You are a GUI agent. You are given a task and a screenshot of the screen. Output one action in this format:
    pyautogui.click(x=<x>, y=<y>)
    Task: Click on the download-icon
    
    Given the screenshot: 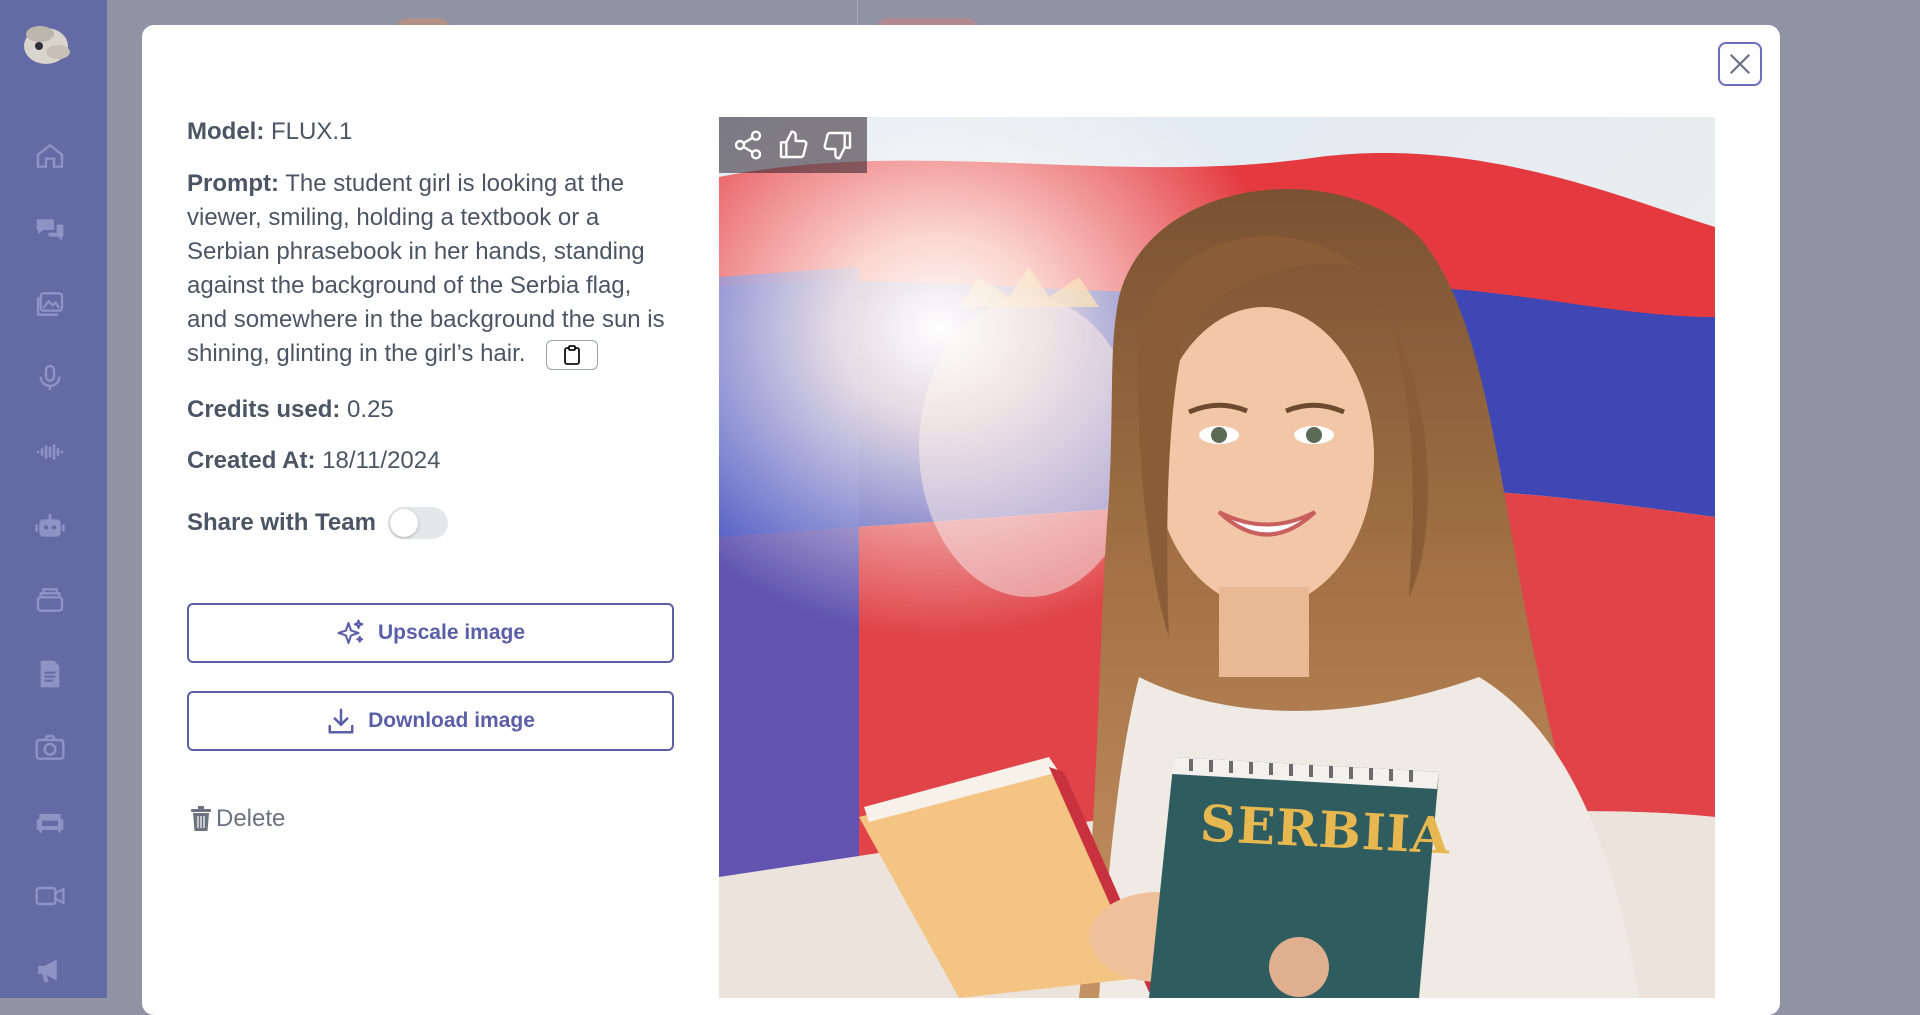 What is the action you would take?
    pyautogui.click(x=341, y=721)
    